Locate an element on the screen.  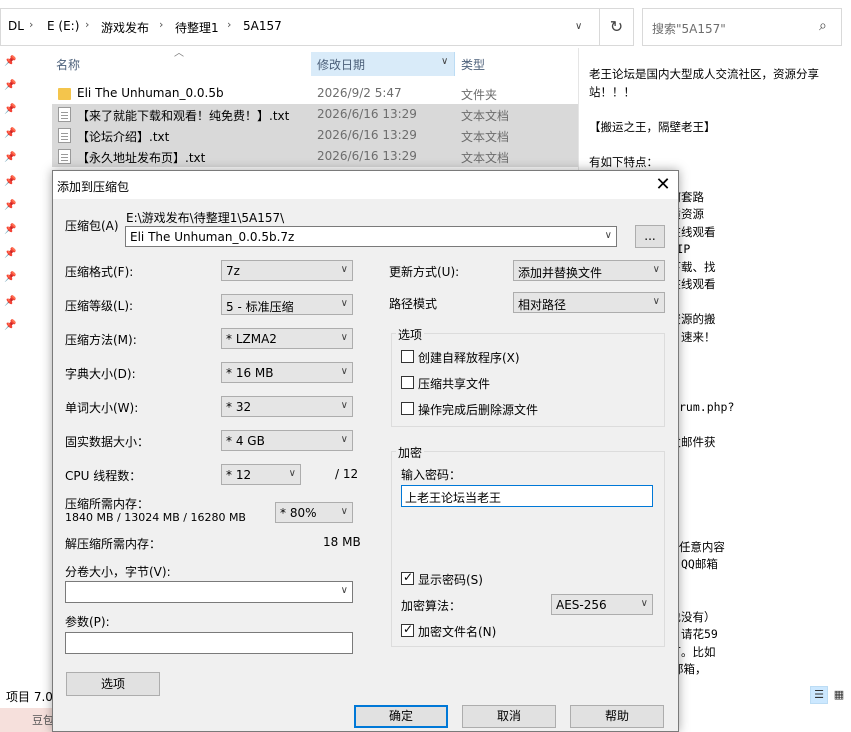
compress-shared-checkbox: 压缩共享文件 is located at coordinates (511, 383).